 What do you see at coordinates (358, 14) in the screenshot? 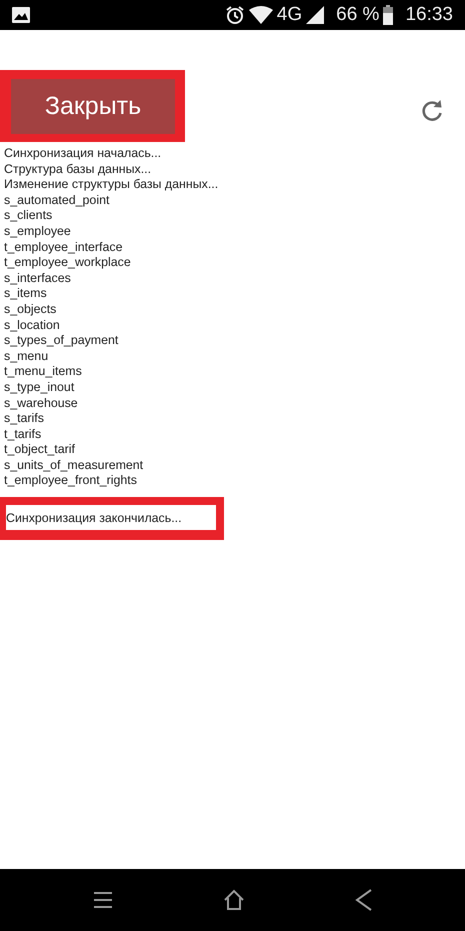
I see `battery-percent: 66 %` at bounding box center [358, 14].